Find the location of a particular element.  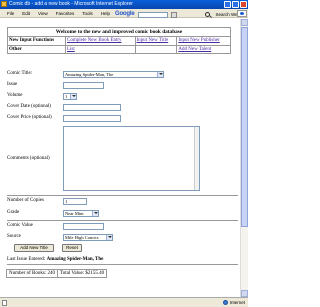

add-new-talent-link: Add New Talent is located at coordinates (194, 49).